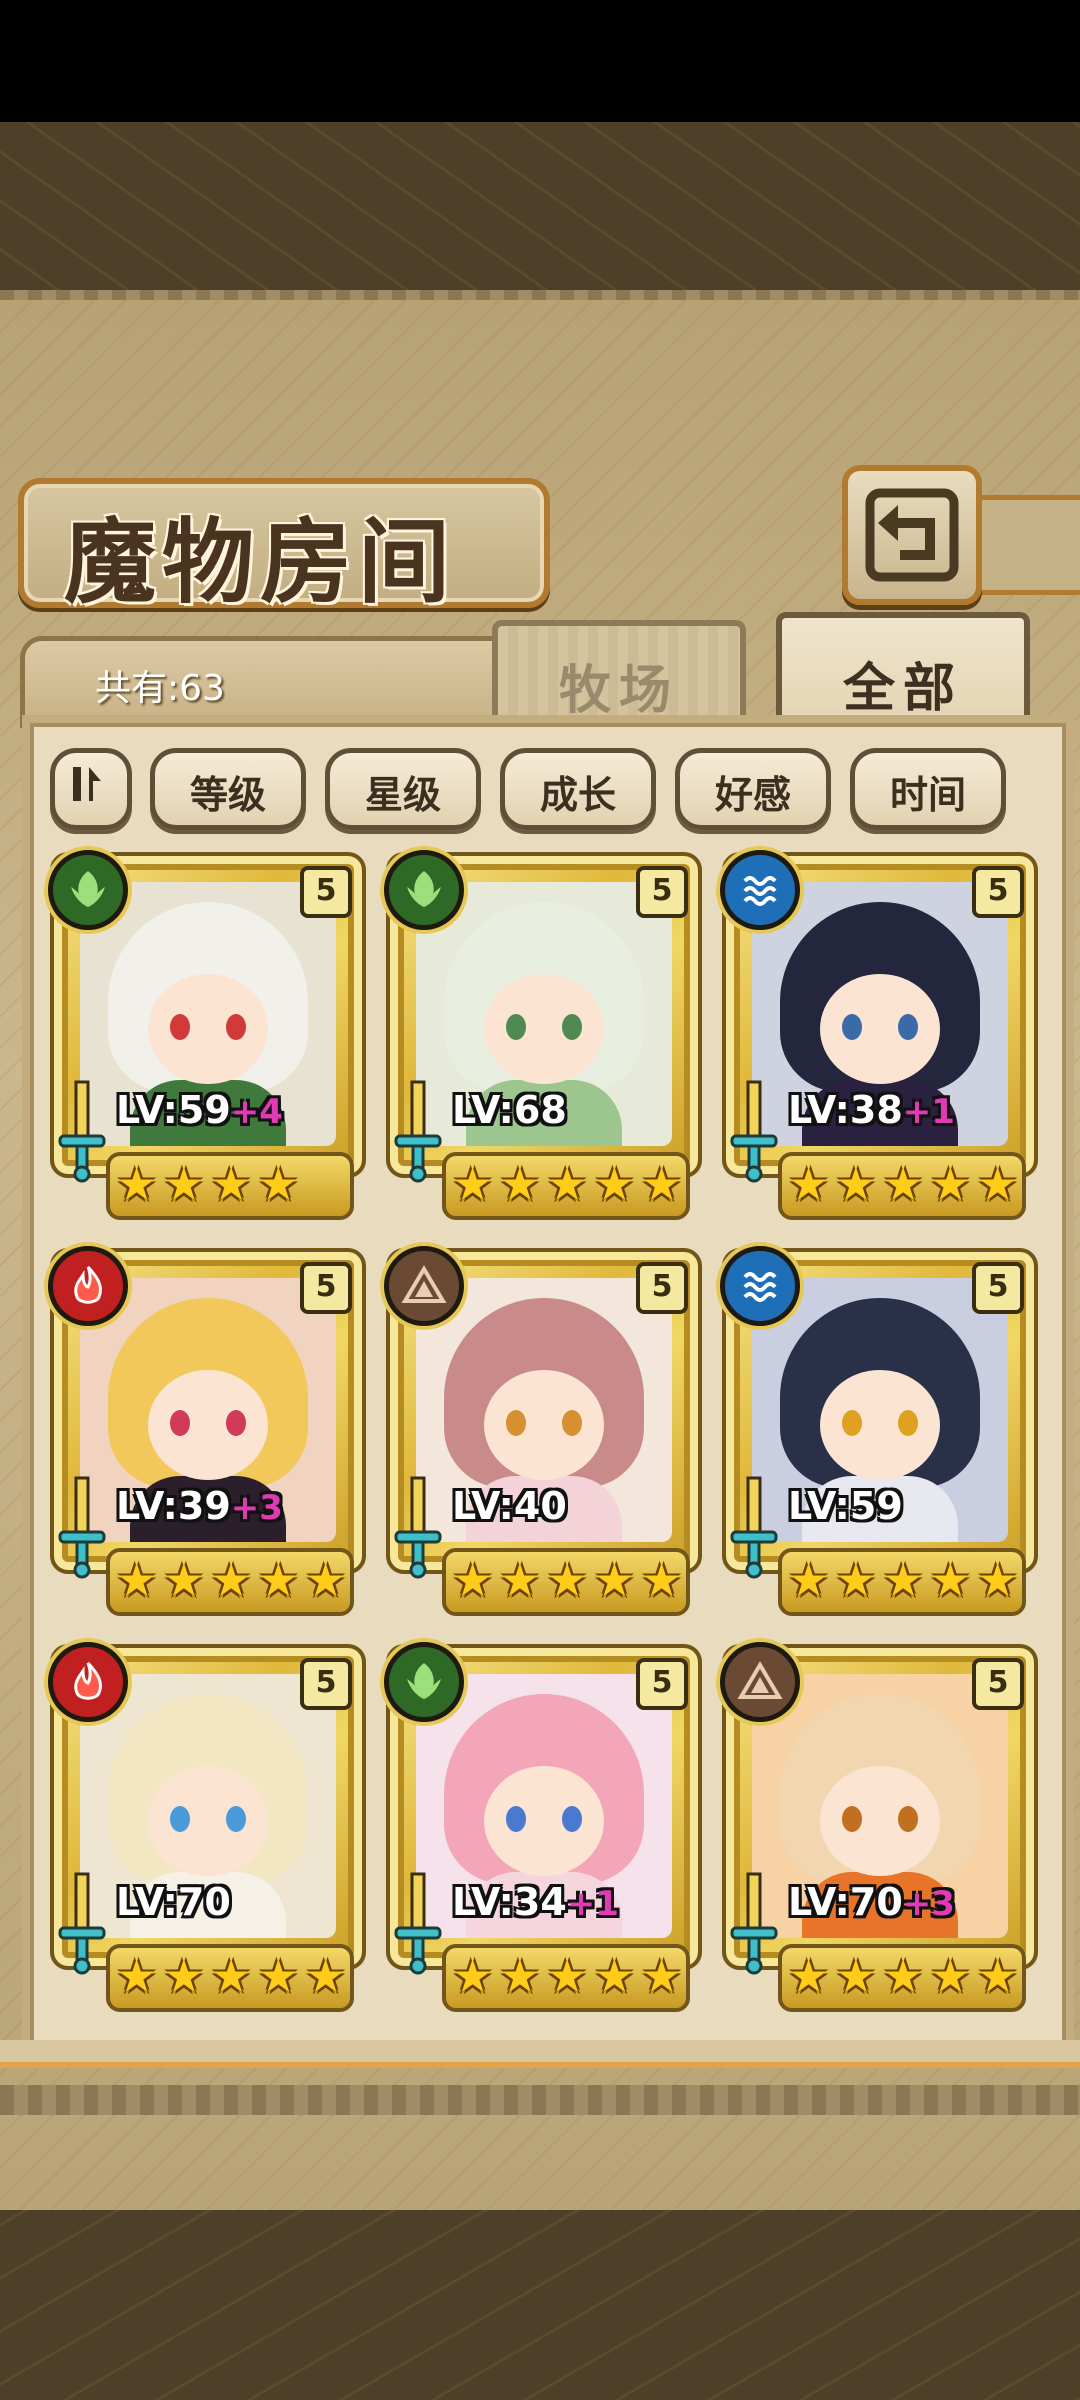  I want to click on border-strip-bottom, so click(540, 2100).